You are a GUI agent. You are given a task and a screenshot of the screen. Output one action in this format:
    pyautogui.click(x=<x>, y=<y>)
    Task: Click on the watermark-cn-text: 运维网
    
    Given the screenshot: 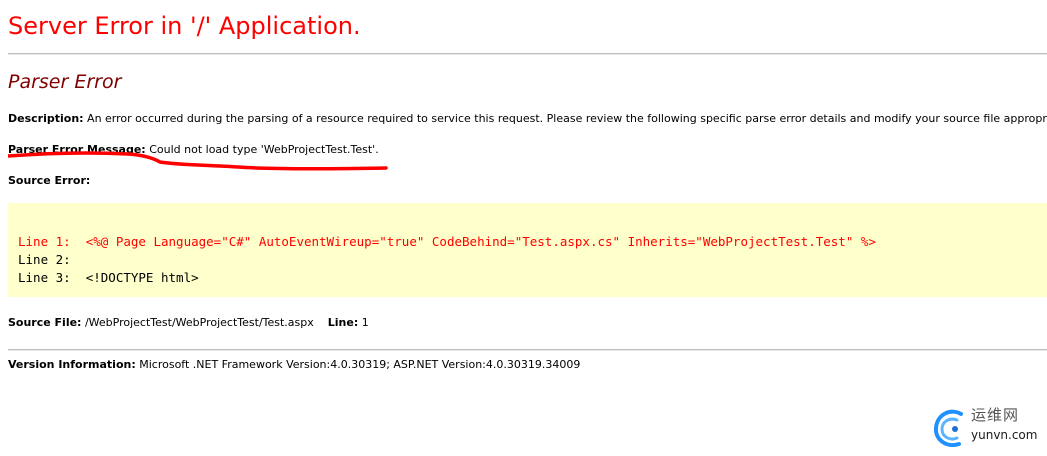 What is the action you would take?
    pyautogui.click(x=995, y=415)
    